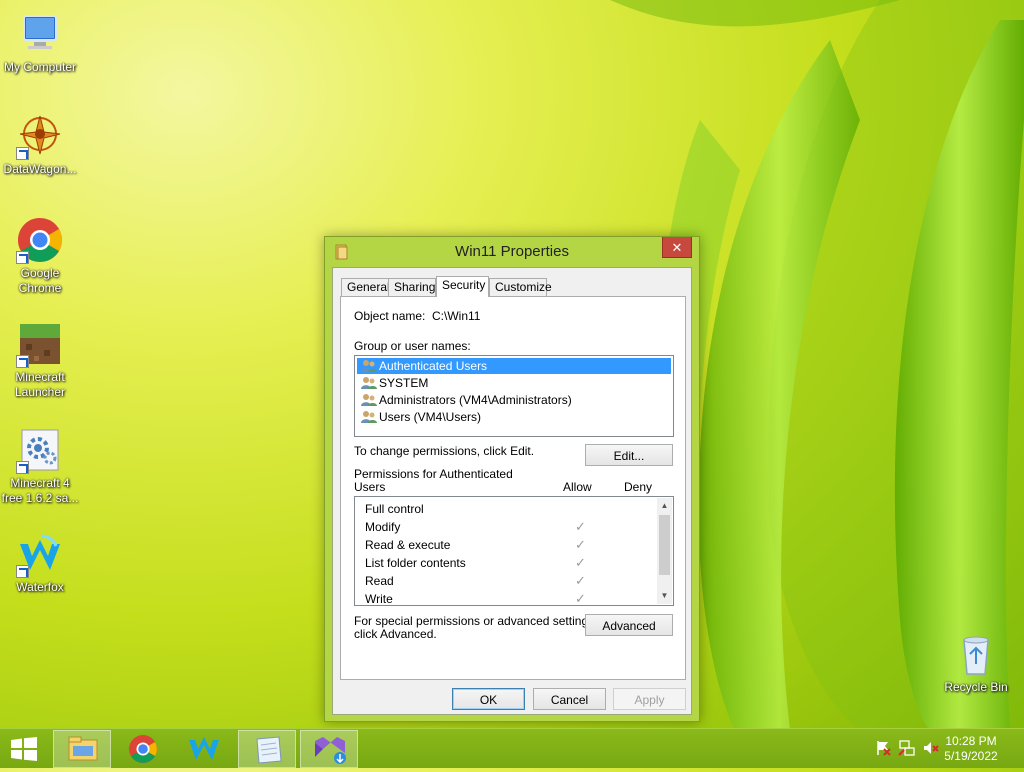  What do you see at coordinates (971, 756) in the screenshot?
I see `clock-date: 5/19/2022` at bounding box center [971, 756].